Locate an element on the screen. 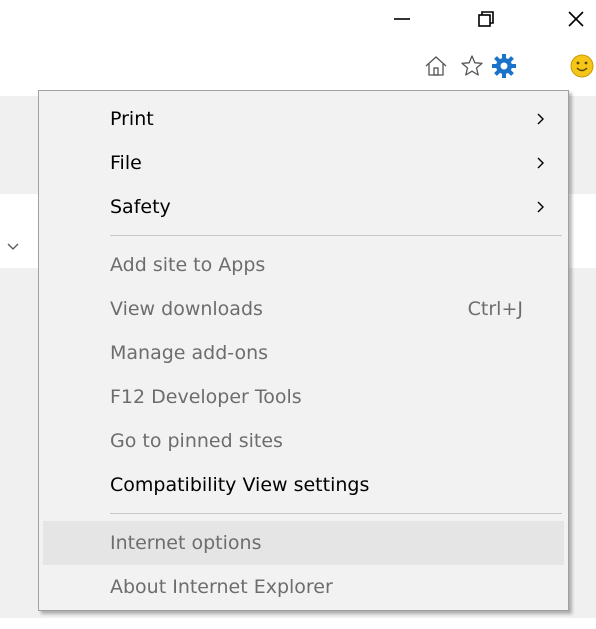 This screenshot has height=629, width=596. menu-item-manage-add-ons: Manage add-ons is located at coordinates (303, 353).